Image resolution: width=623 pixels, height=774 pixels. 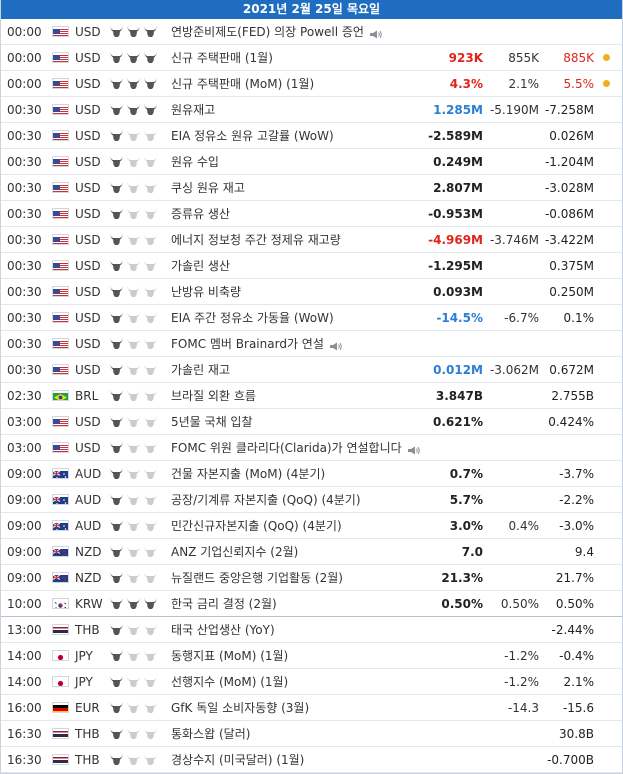 What do you see at coordinates (242, 83) in the screenshot?
I see `event-name-link: 신규 주택판매 (MoM) (1월)` at bounding box center [242, 83].